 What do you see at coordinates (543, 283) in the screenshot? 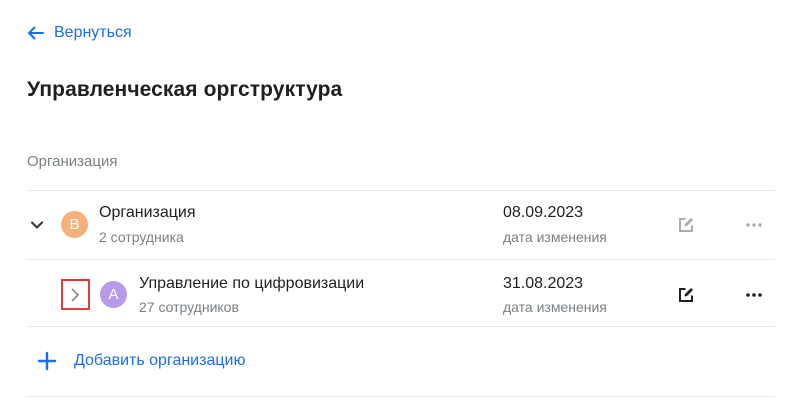
I see `modified-date: 31.08.2023` at bounding box center [543, 283].